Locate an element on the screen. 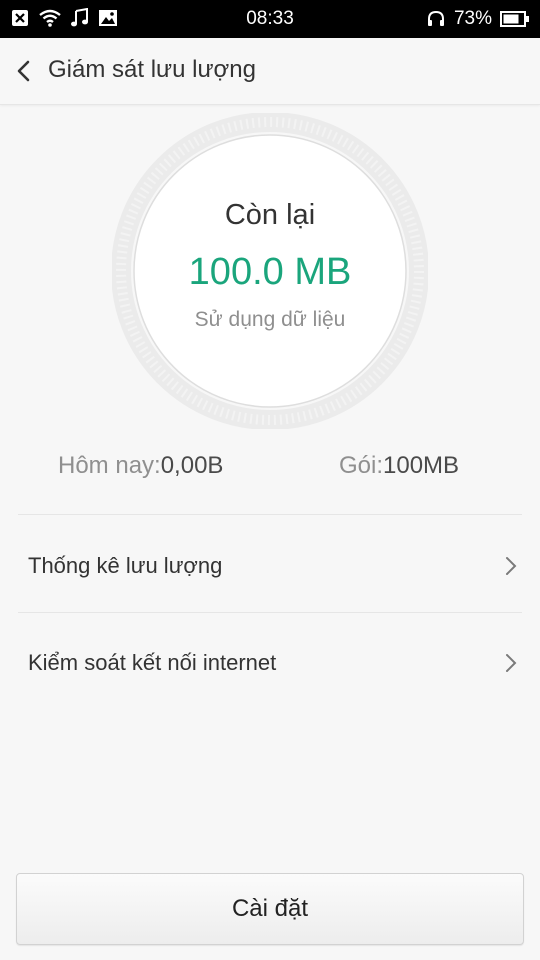 This screenshot has height=960, width=540. settings-button: Cài đặt is located at coordinates (270, 909).